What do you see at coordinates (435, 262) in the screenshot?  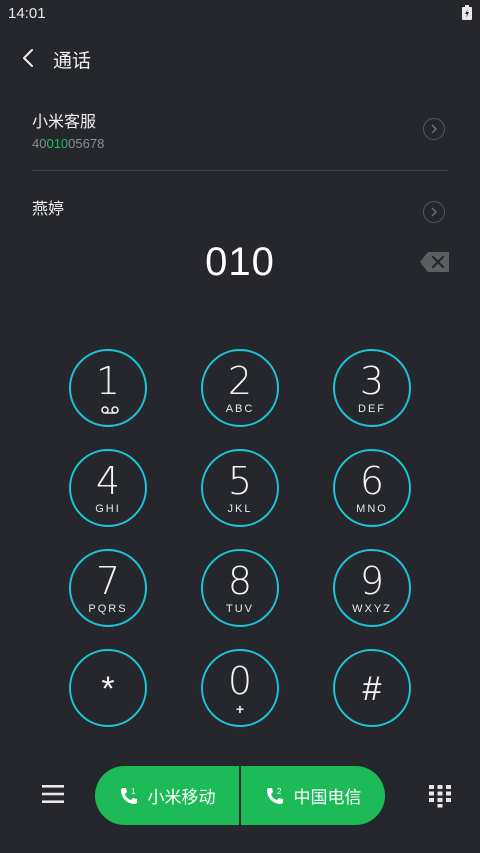 I see `backspace-icon` at bounding box center [435, 262].